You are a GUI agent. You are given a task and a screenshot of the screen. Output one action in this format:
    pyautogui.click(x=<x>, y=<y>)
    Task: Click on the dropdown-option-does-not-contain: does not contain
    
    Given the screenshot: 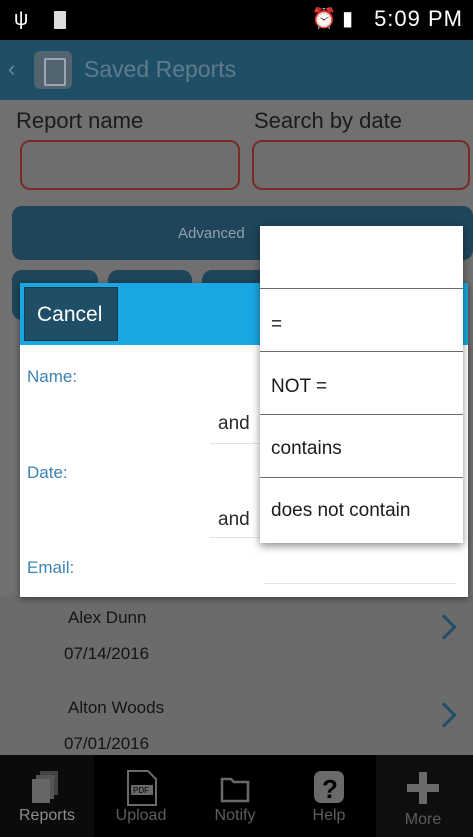 What is the action you would take?
    pyautogui.click(x=361, y=509)
    